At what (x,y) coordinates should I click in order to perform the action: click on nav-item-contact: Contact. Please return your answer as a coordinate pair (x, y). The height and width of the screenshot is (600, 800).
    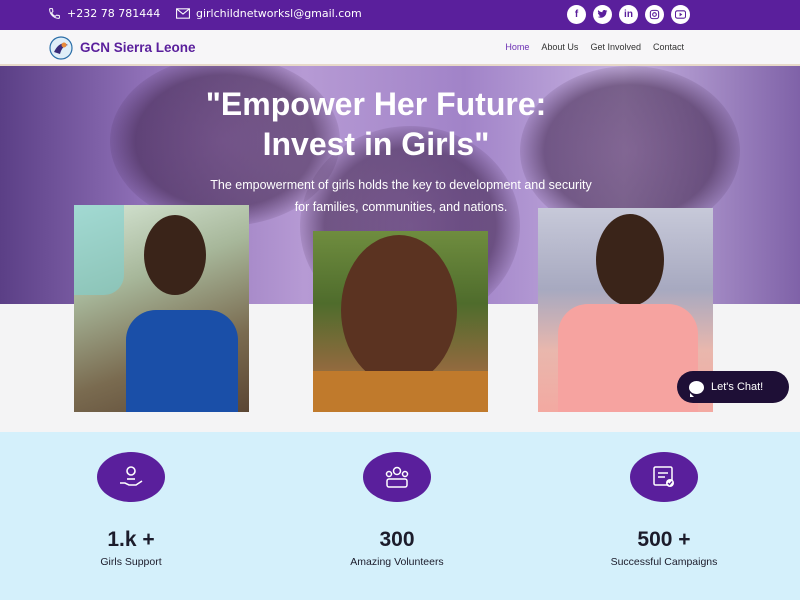
    Looking at the image, I should click on (668, 47).